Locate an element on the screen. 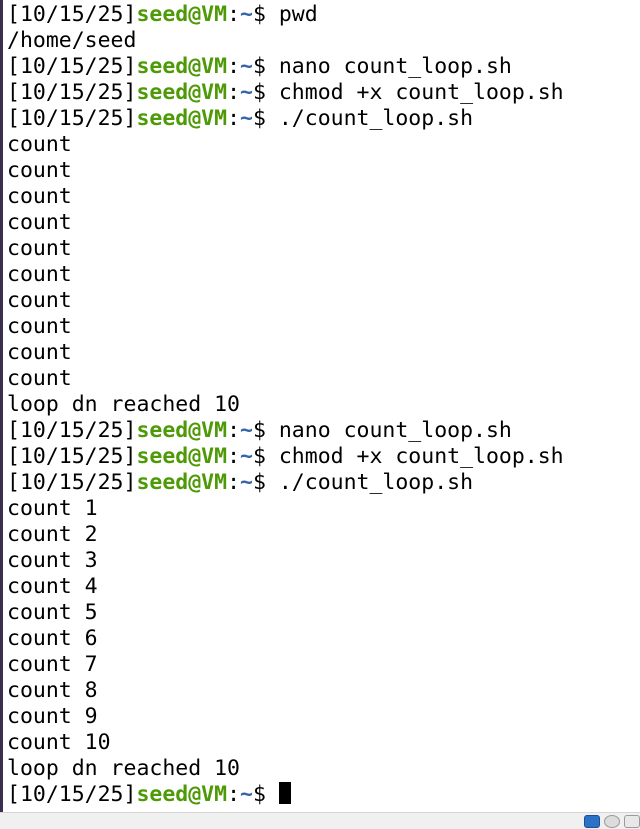 This screenshot has height=829, width=640. status-tray is located at coordinates (612, 821).